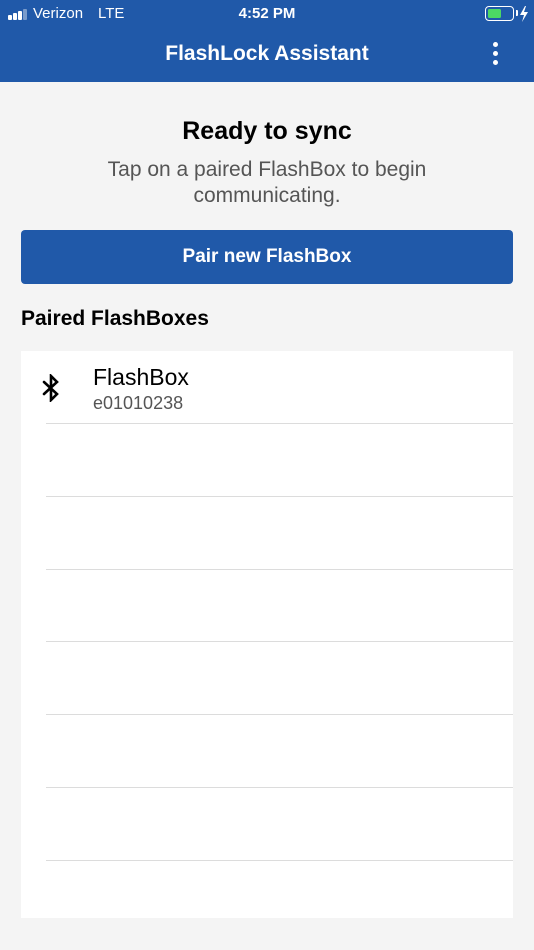 This screenshot has height=950, width=534. I want to click on battery-level, so click(494, 13).